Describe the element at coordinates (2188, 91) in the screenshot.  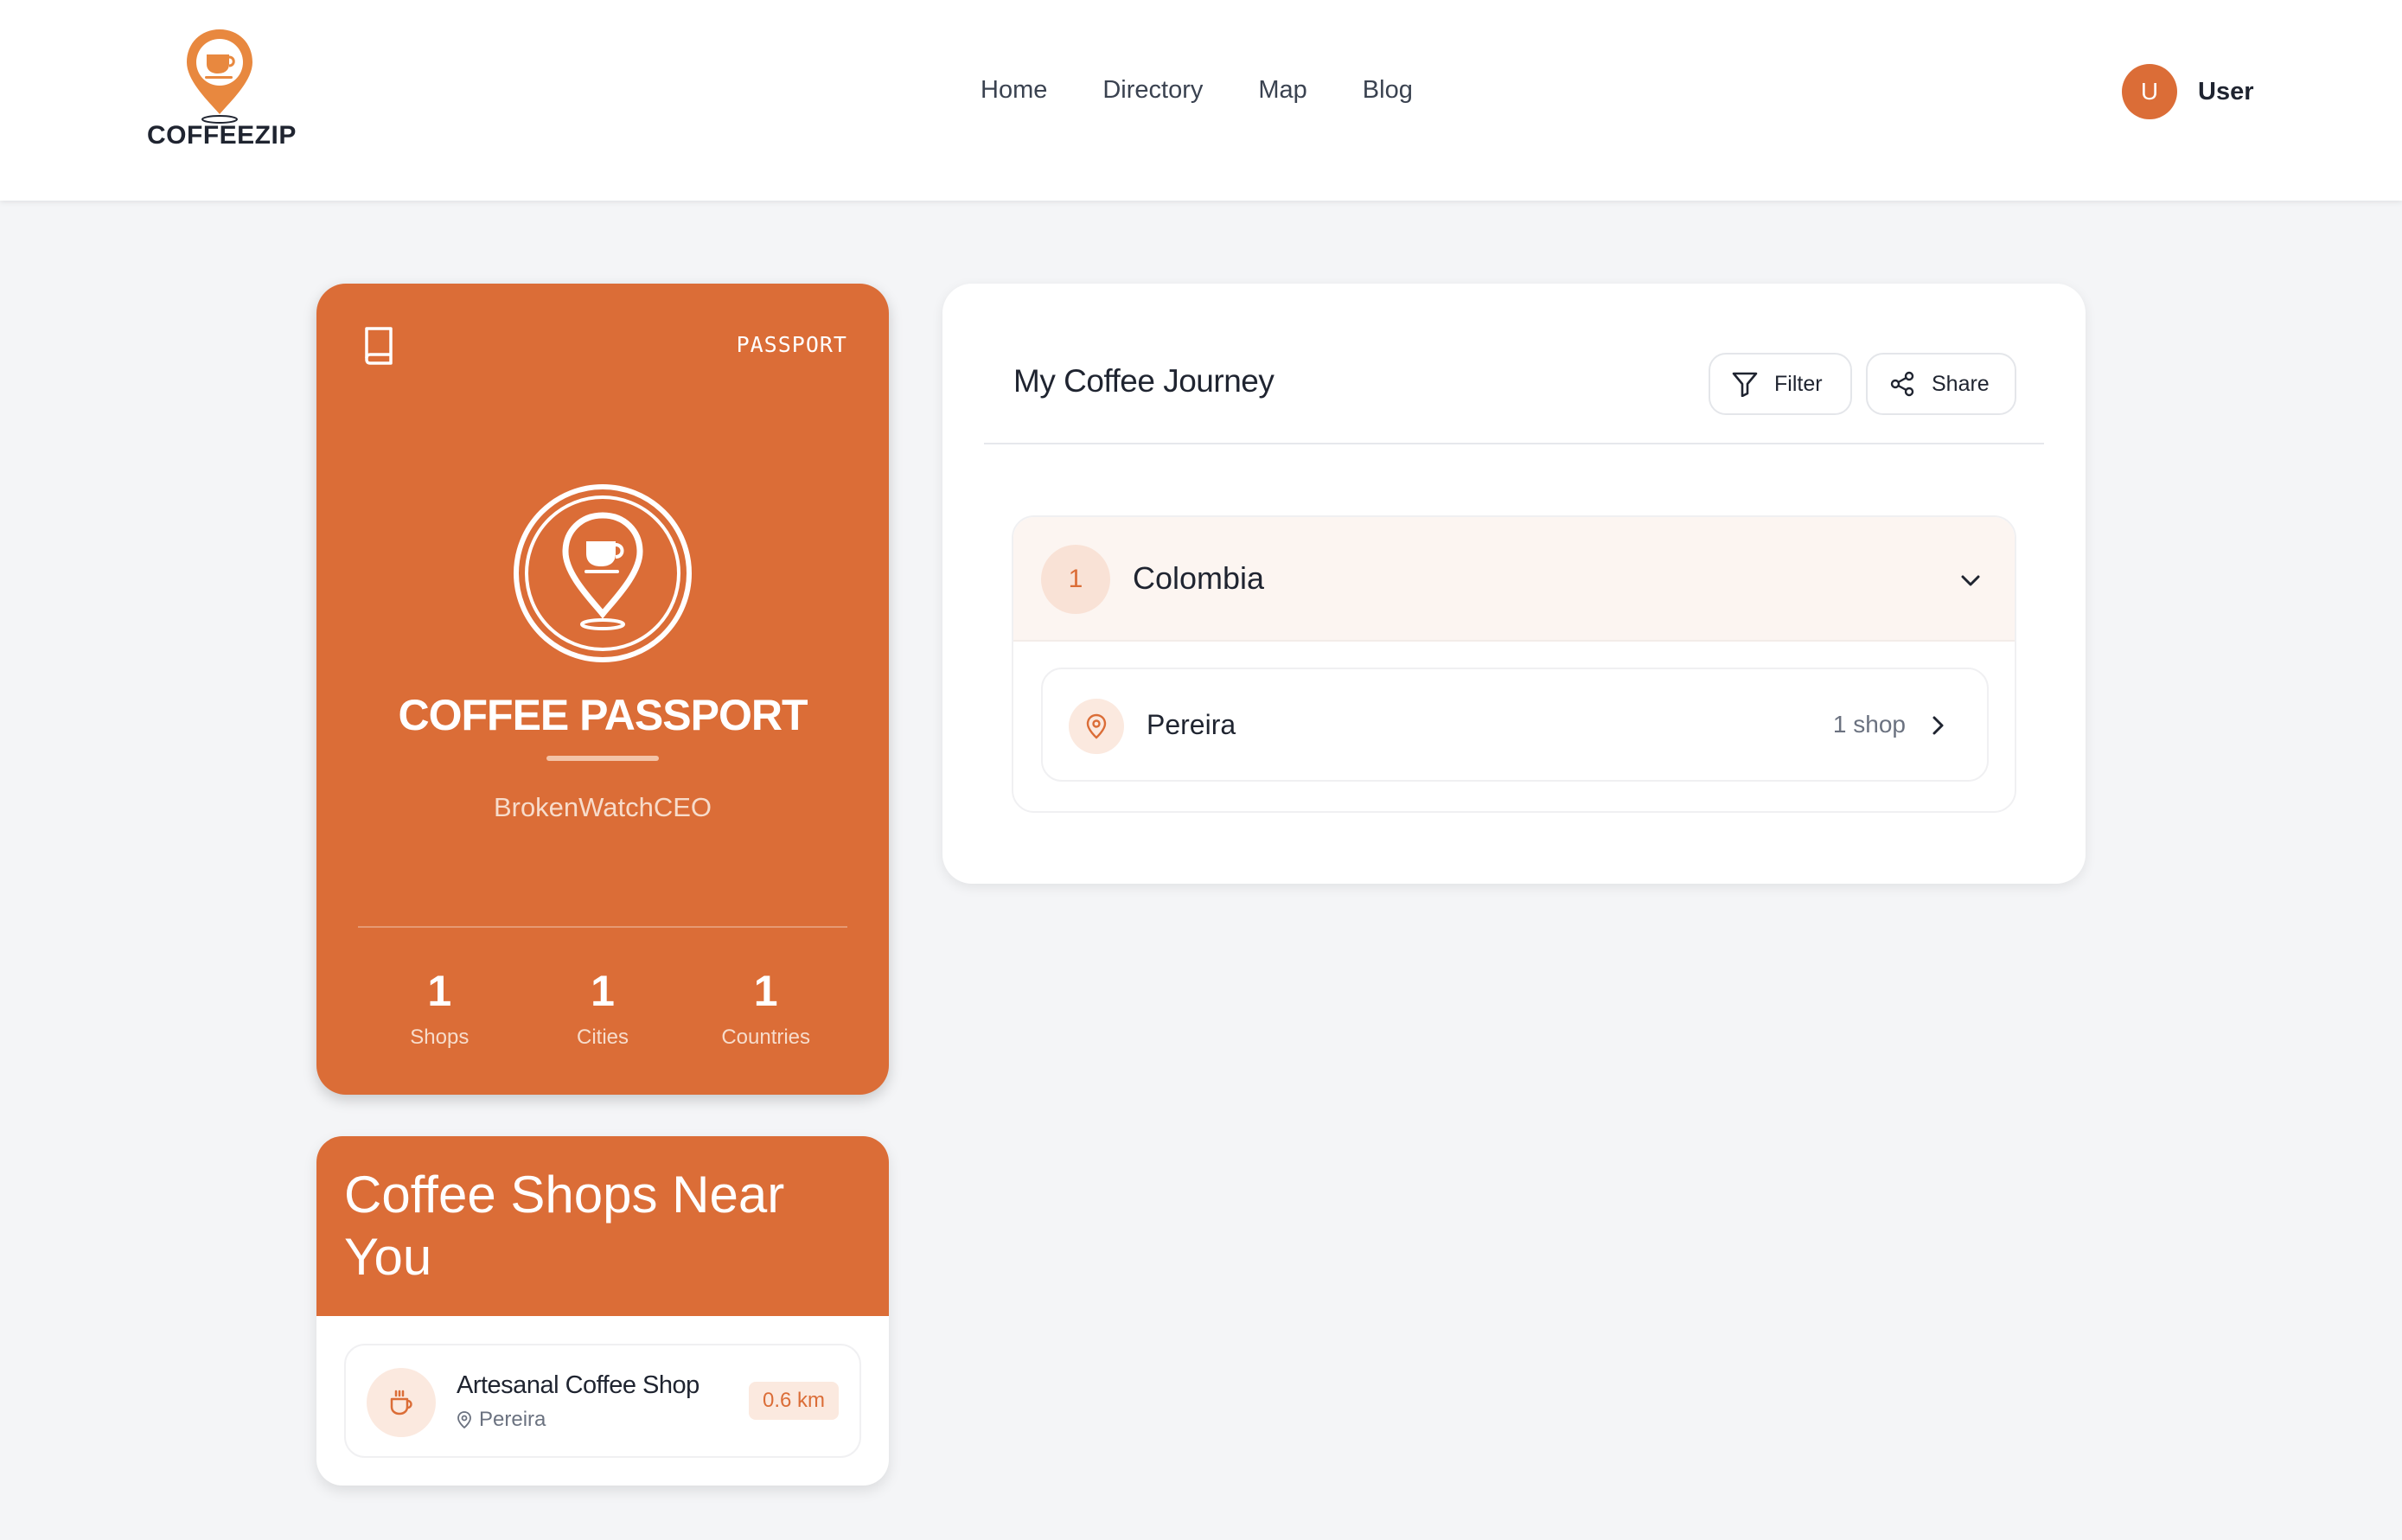
I see `user-menu: U User` at that location.